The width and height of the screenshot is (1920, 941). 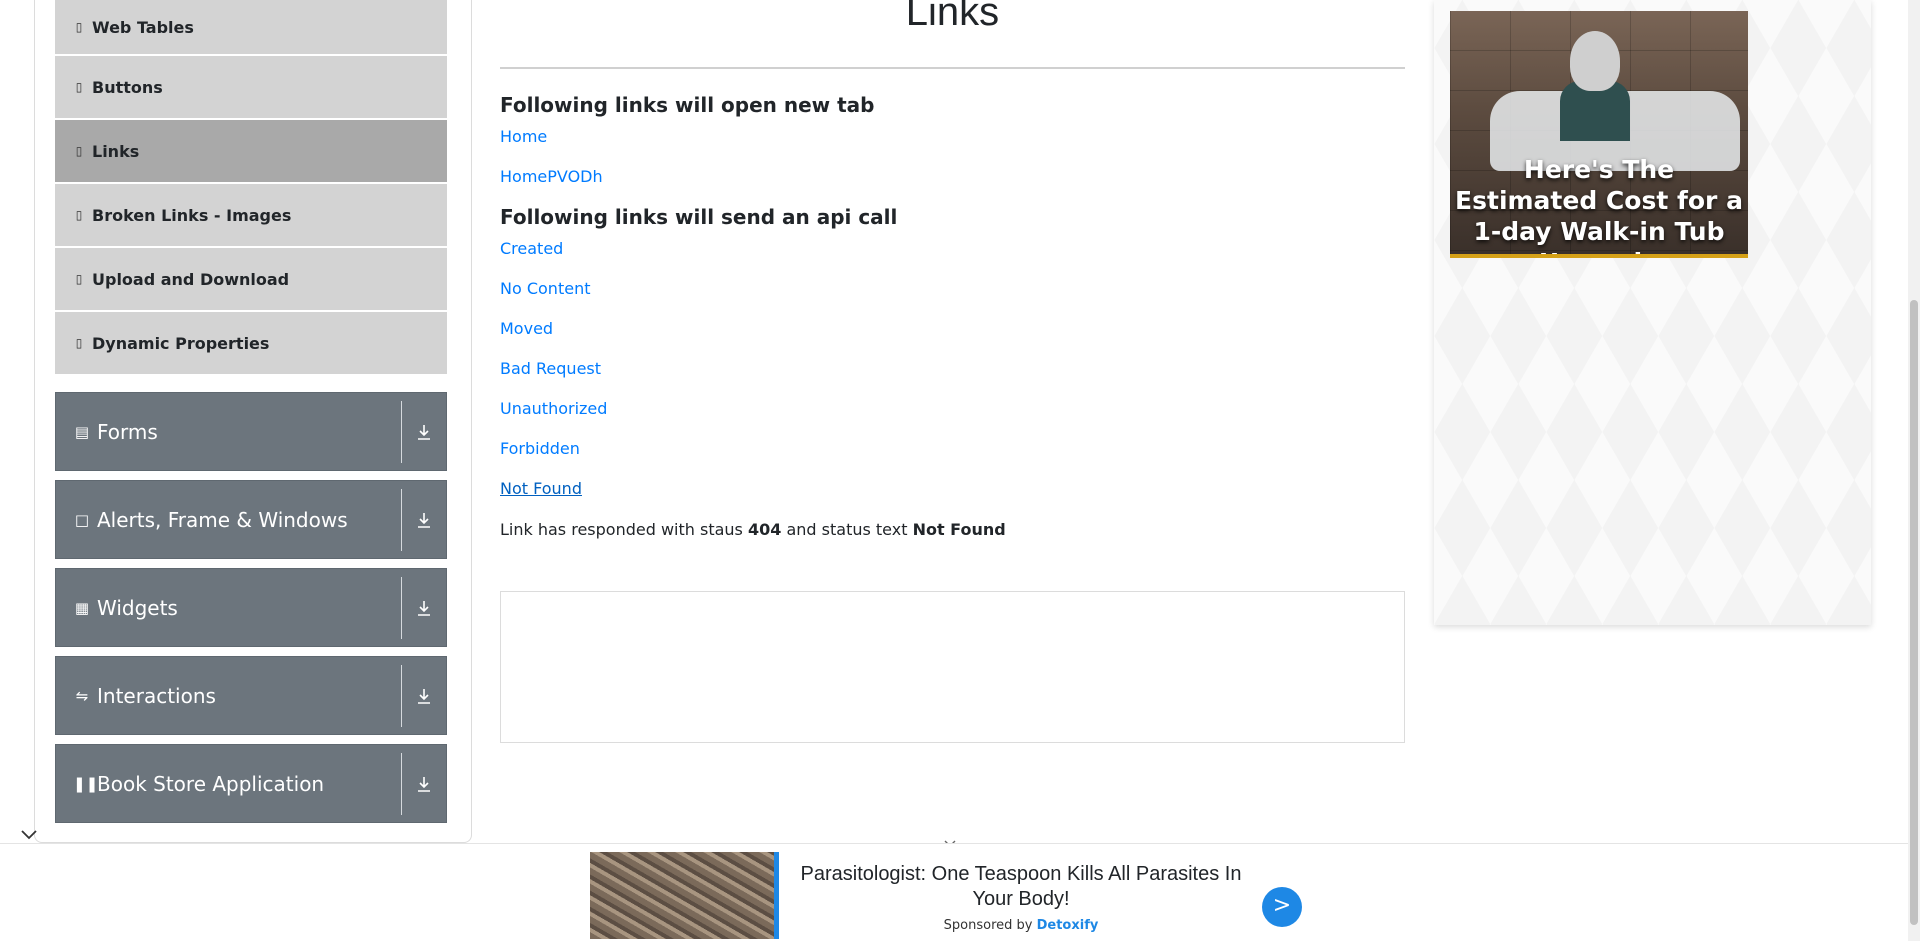 I want to click on group-label: Book Store Application, so click(x=211, y=783).